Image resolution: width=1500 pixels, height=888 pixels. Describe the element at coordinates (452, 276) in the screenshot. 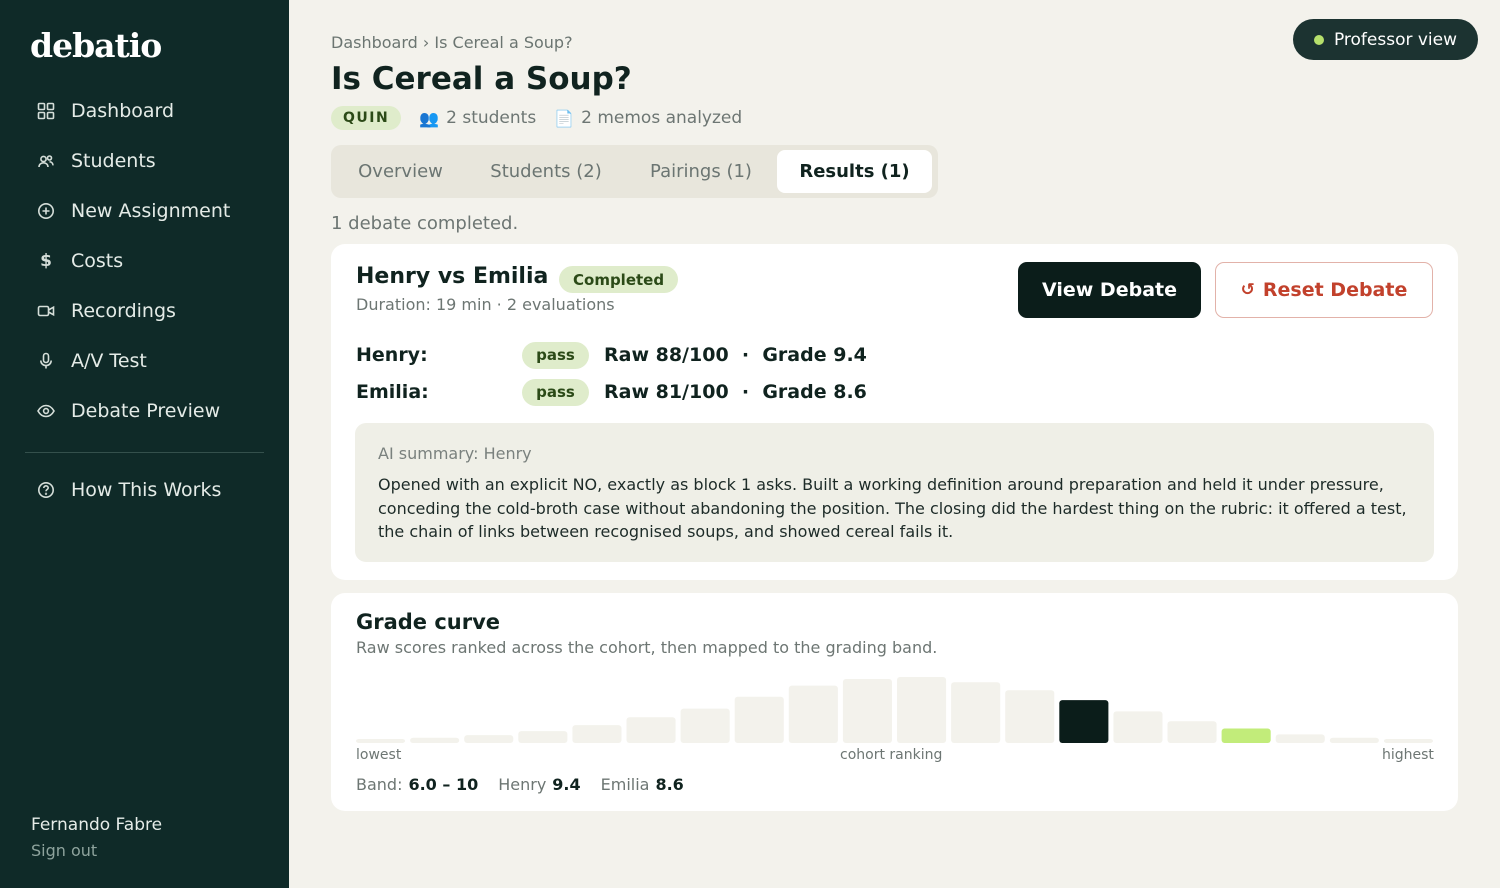

I see `debate-title: Henry vs Emilia` at that location.